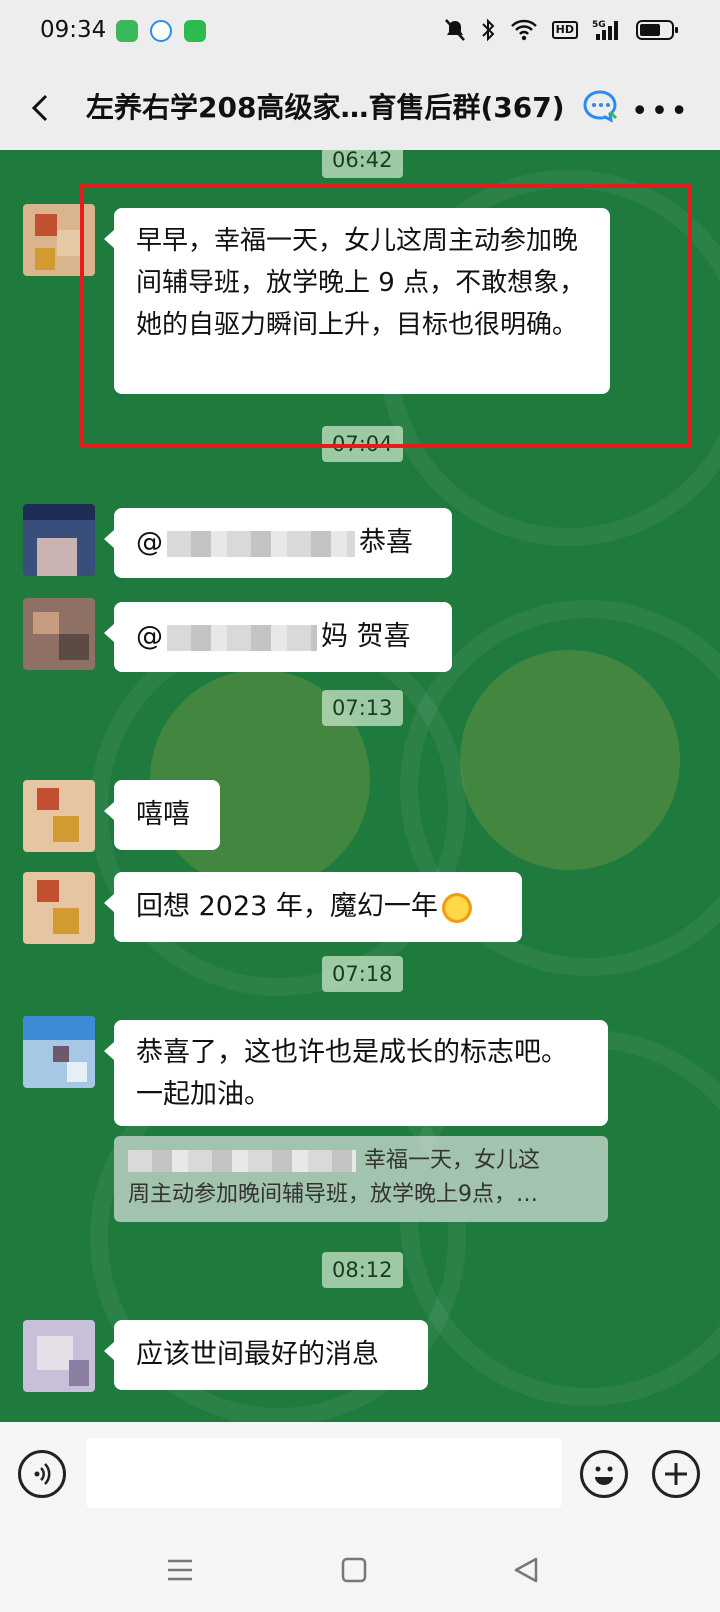 Image resolution: width=720 pixels, height=1612 pixels. Describe the element at coordinates (564, 30) in the screenshot. I see `hd-badge: HD` at that location.